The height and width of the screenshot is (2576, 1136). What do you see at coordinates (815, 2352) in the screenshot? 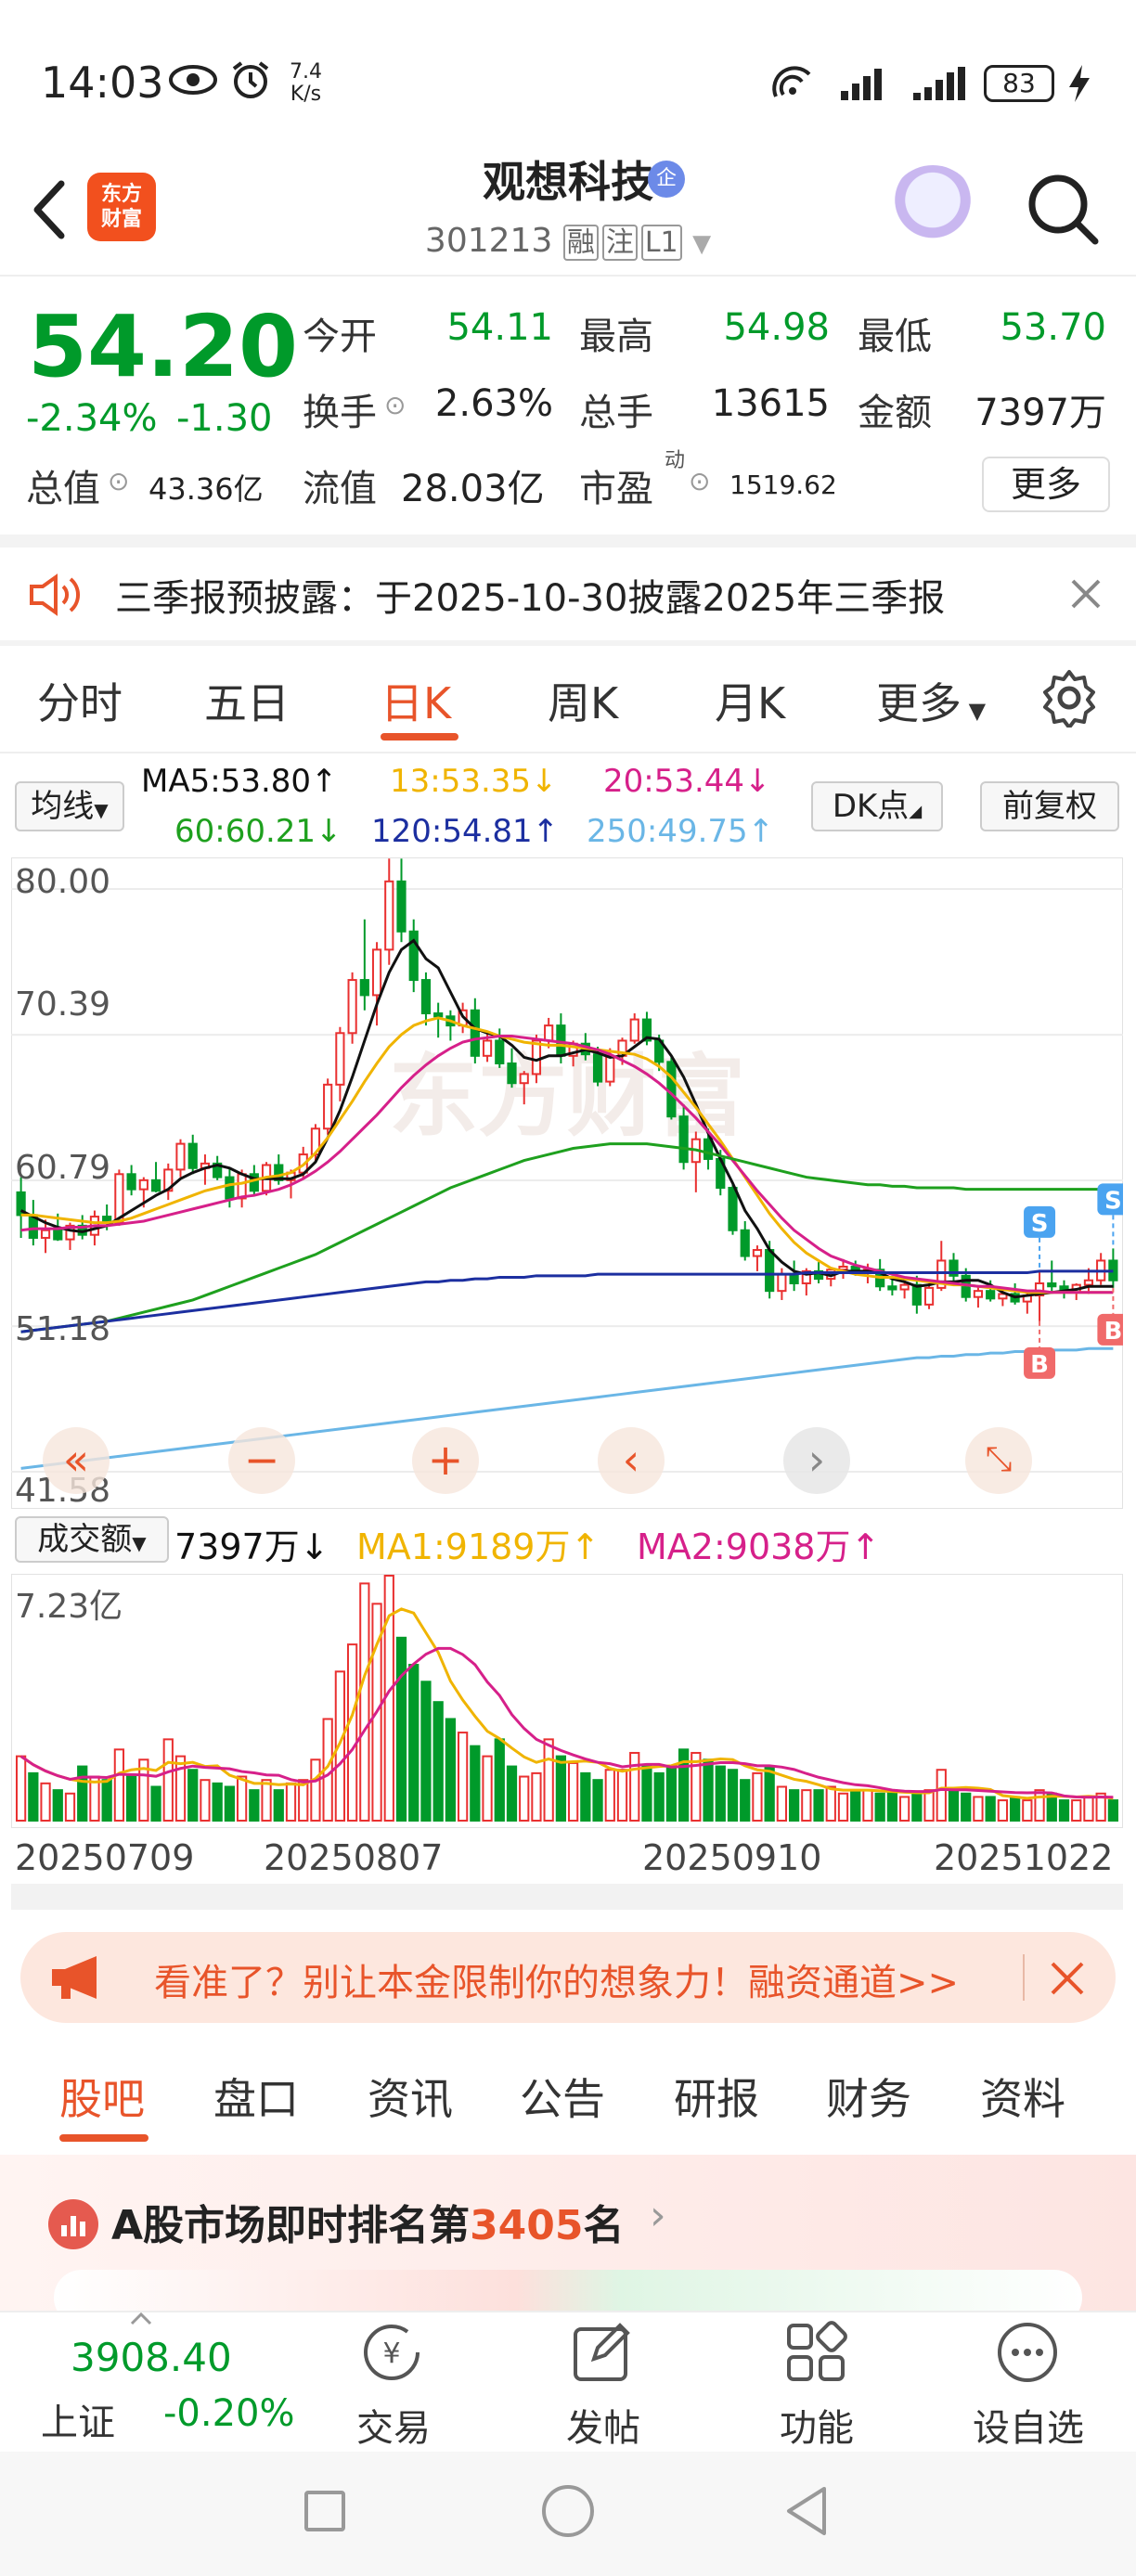
I see `functions-grid-icon` at bounding box center [815, 2352].